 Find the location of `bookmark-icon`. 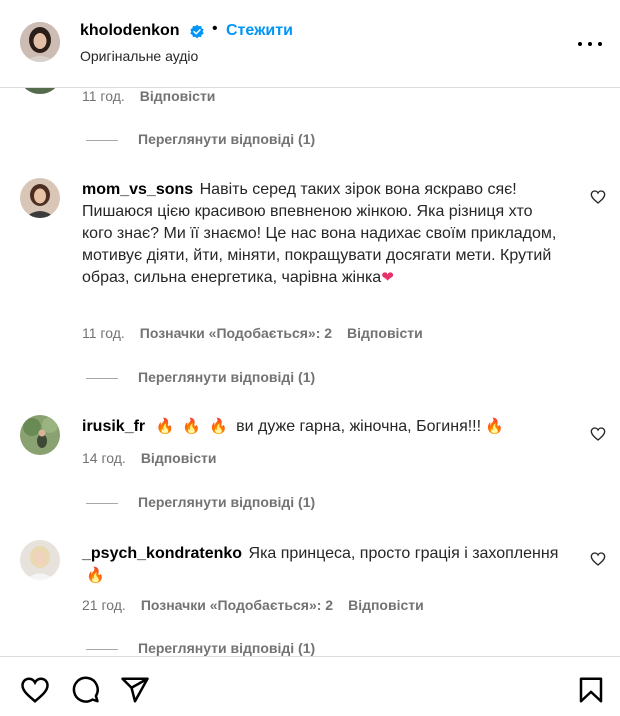

bookmark-icon is located at coordinates (591, 690).